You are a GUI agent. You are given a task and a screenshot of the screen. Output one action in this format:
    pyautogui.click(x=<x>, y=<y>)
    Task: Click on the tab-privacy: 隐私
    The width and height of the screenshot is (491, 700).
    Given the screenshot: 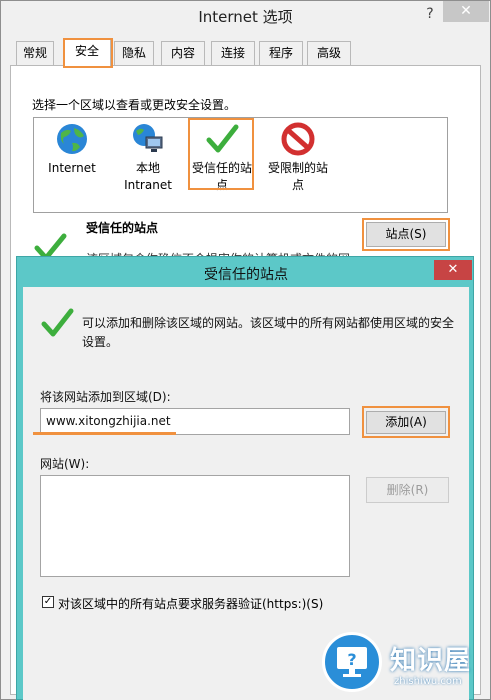 What is the action you would take?
    pyautogui.click(x=134, y=53)
    